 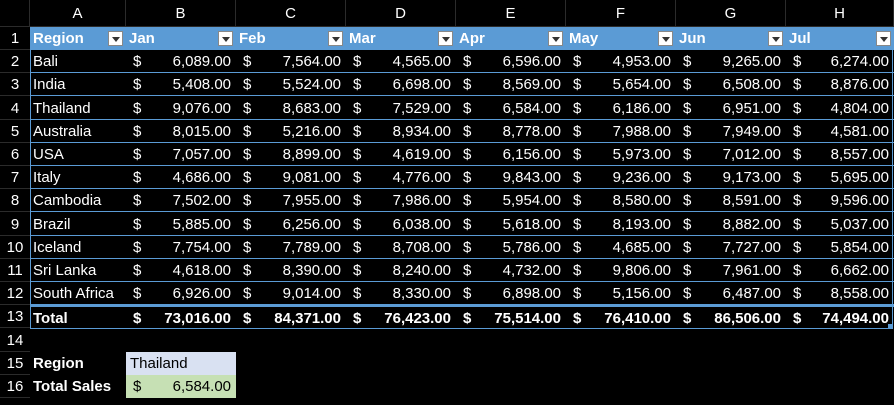 I want to click on value-cell: $6,487.00, so click(x=731, y=294).